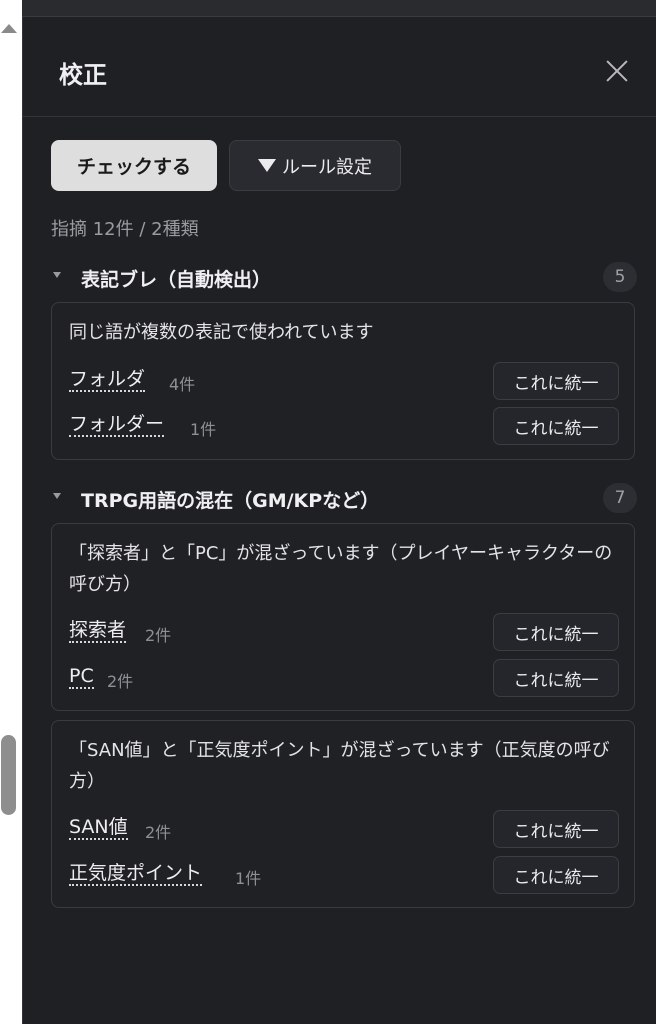 This screenshot has width=656, height=1024. What do you see at coordinates (344, 678) in the screenshot?
I see `term-row: PC 2件 これに統一` at bounding box center [344, 678].